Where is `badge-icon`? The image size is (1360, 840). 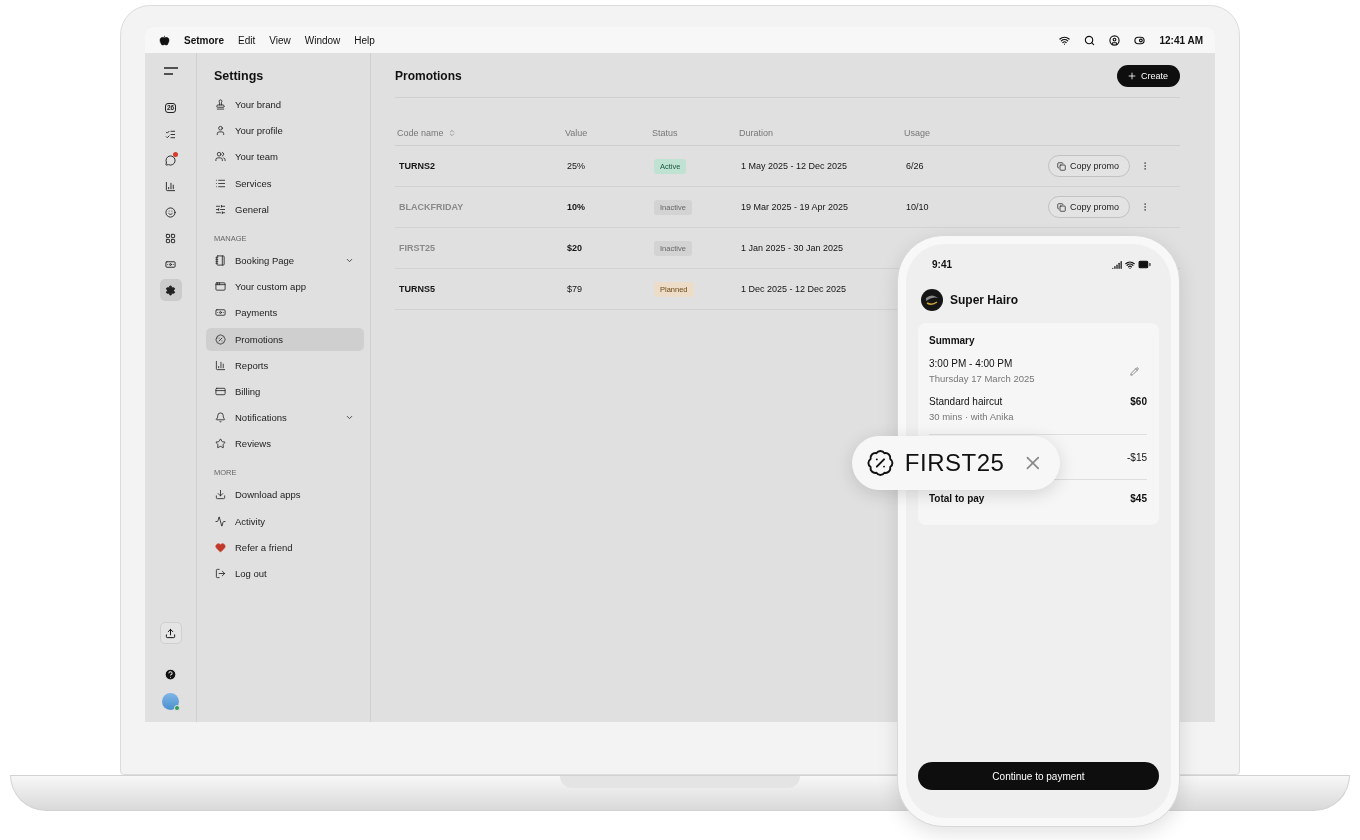 badge-icon is located at coordinates (220, 339).